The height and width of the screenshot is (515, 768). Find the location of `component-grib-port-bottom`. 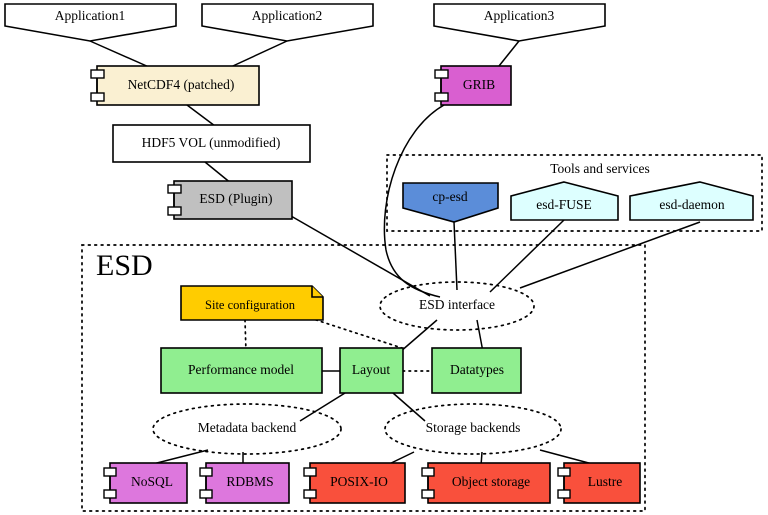

component-grib-port-bottom is located at coordinates (441, 97).